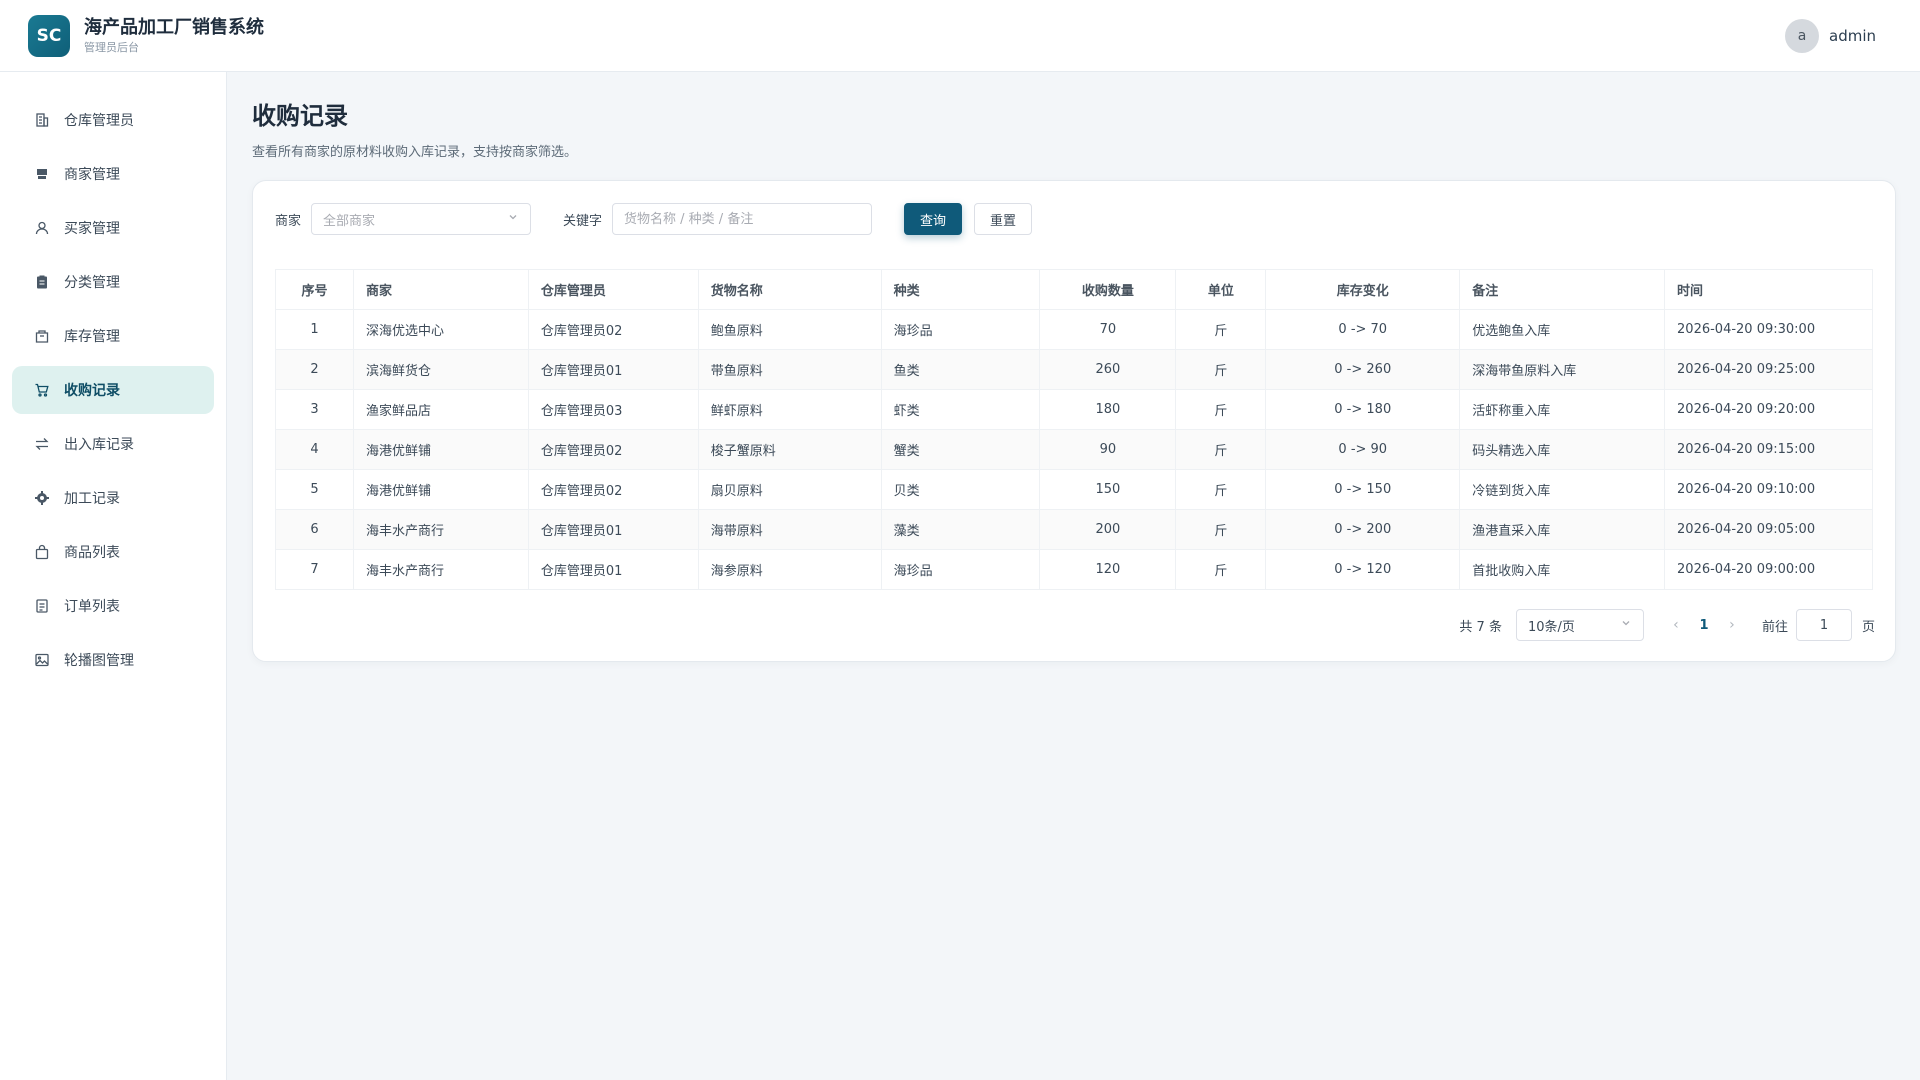 This screenshot has width=1920, height=1080. Describe the element at coordinates (42, 390) in the screenshot. I see `cart-icon` at that location.